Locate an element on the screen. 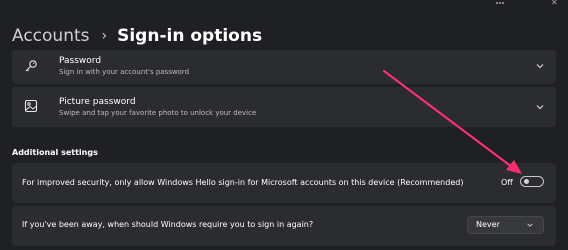 Image resolution: width=568 pixels, height=250 pixels. picture-password-title: Picture password is located at coordinates (97, 102).